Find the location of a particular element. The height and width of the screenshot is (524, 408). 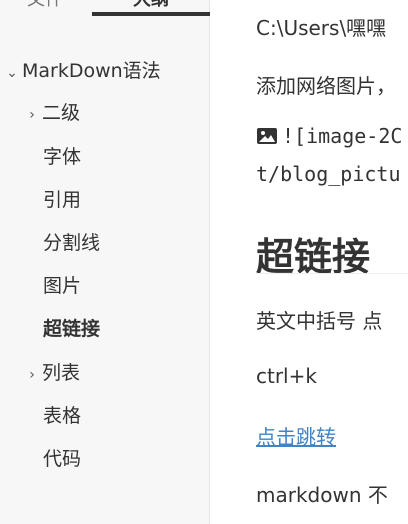

markdown-paragraph: markdown 不 is located at coordinates (322, 495).